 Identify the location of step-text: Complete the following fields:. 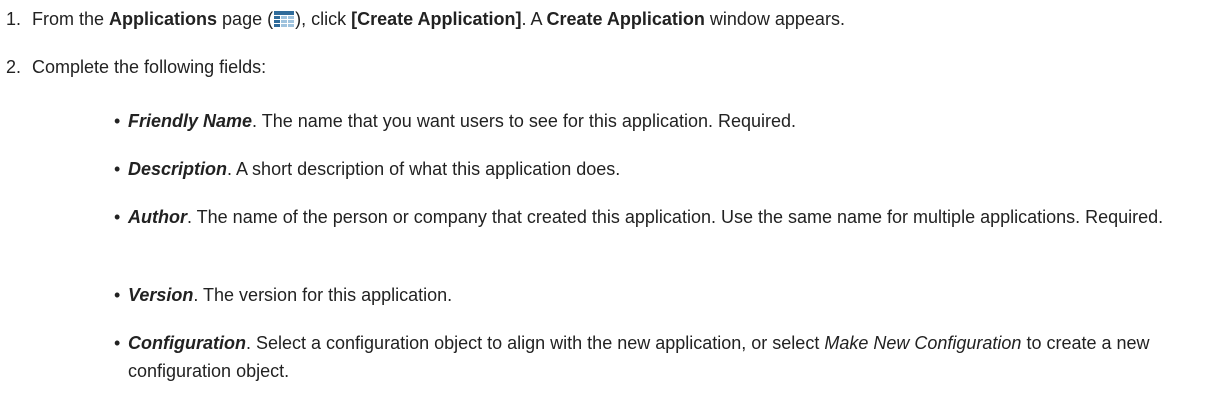
(149, 67).